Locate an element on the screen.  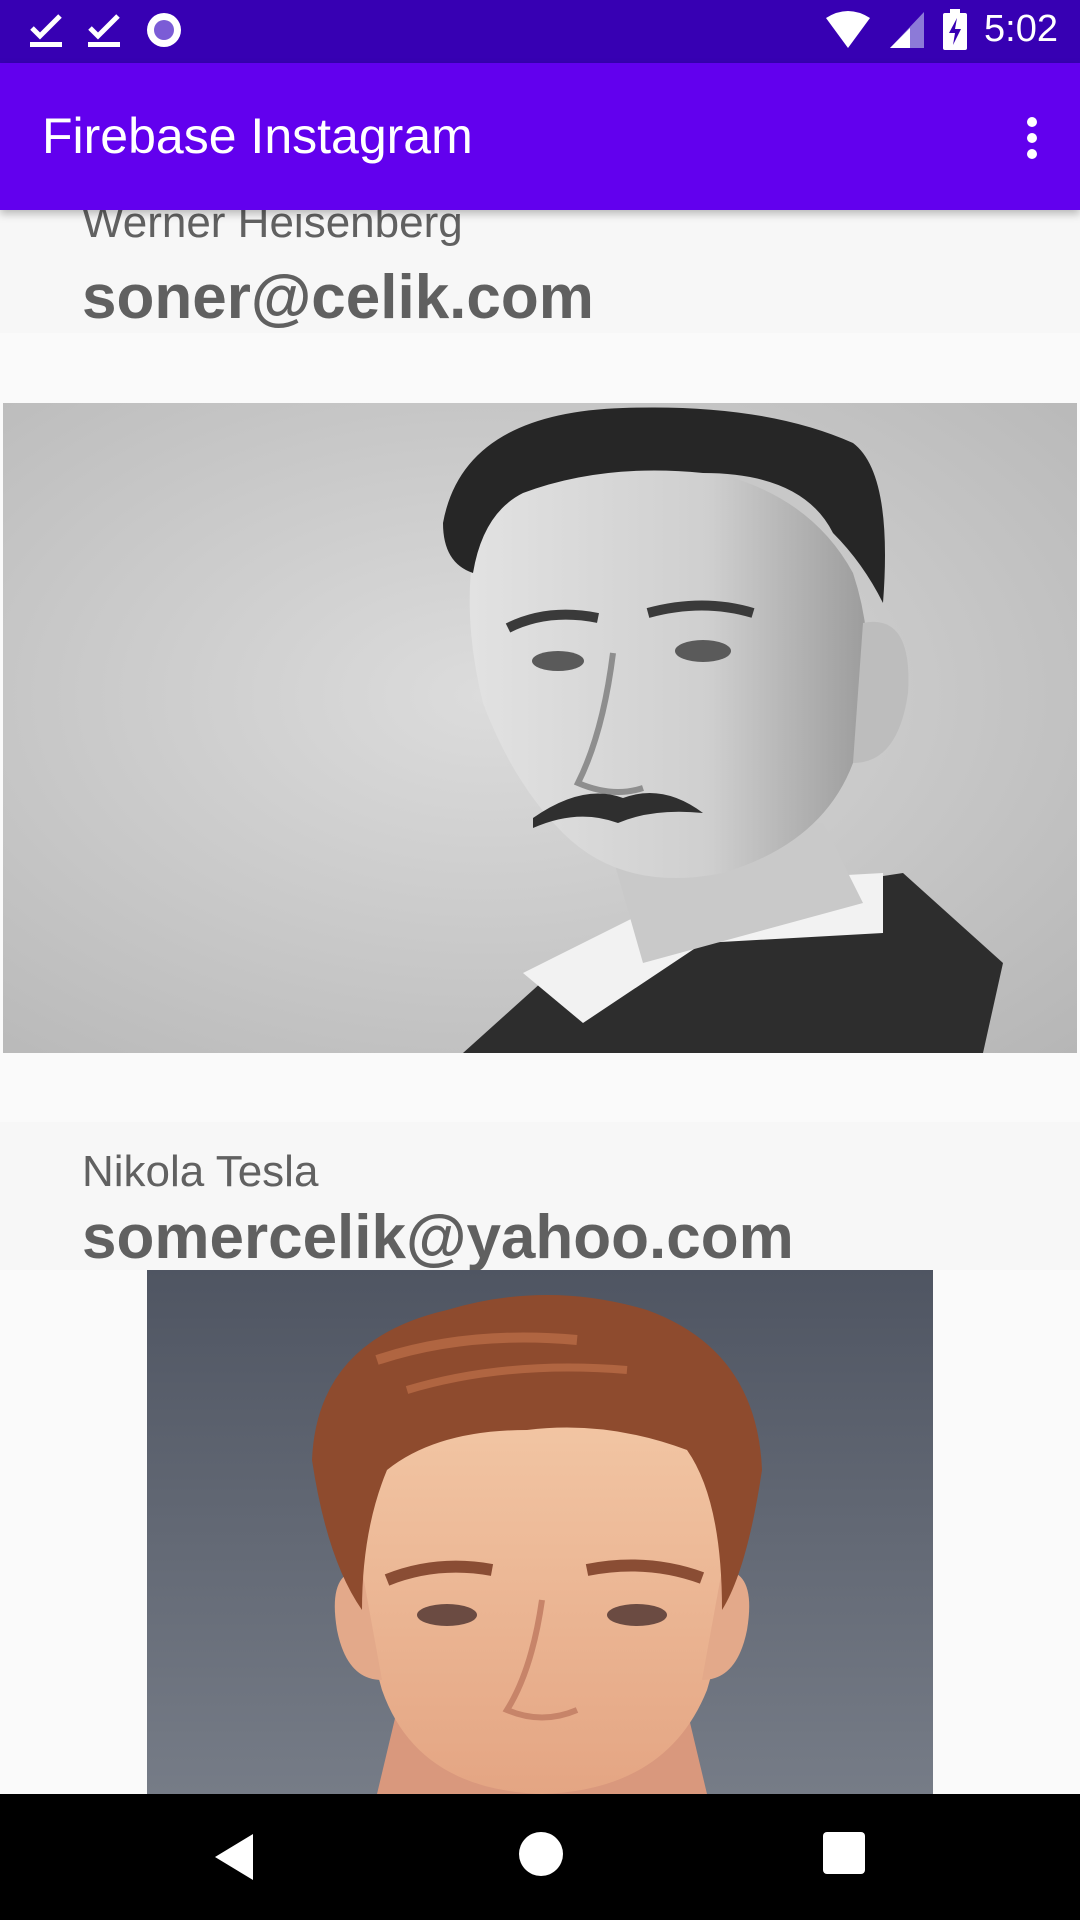
battery-charging-icon is located at coordinates (955, 29).